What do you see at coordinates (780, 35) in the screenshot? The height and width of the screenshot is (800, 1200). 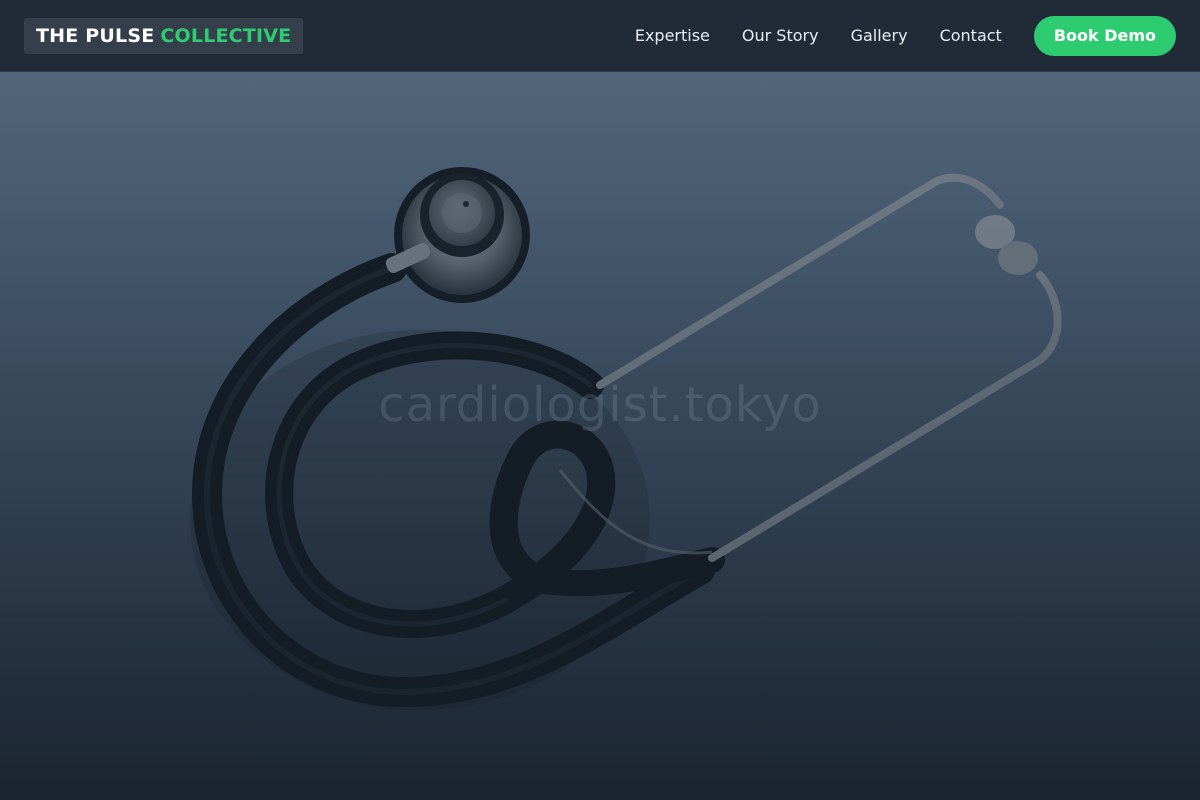 I see `nav-link-our-story: Our Story` at bounding box center [780, 35].